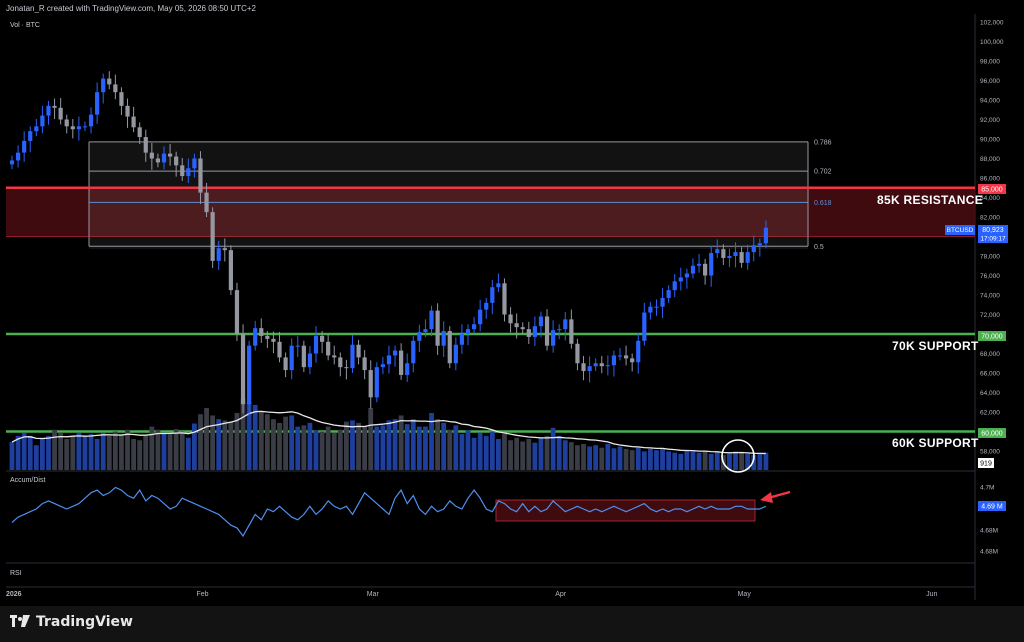 The height and width of the screenshot is (642, 1024). What do you see at coordinates (992, 507) in the screenshot?
I see `accum-value-tag: 4.69 M` at bounding box center [992, 507].